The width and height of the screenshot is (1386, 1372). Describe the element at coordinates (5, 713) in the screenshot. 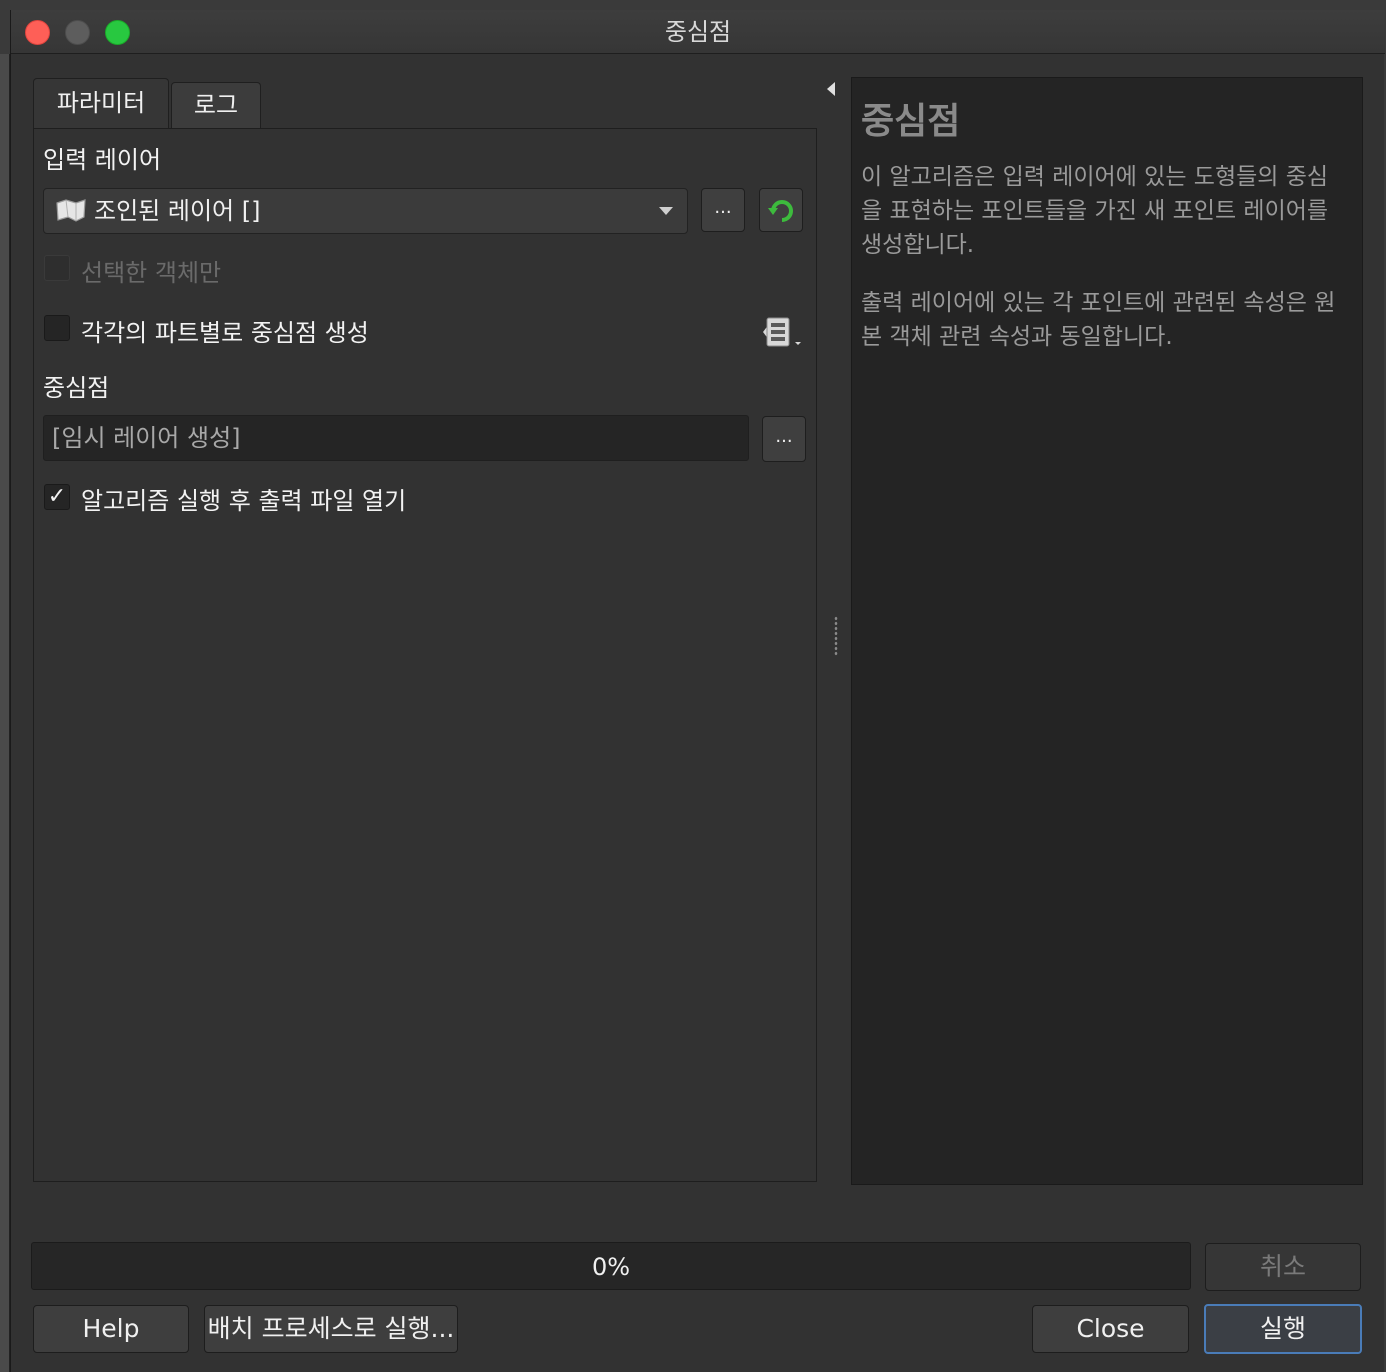

I see `background-window-edge` at that location.